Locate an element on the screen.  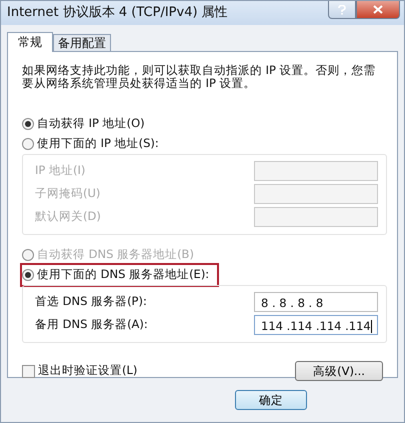
ok-button: 确定 is located at coordinates (271, 400).